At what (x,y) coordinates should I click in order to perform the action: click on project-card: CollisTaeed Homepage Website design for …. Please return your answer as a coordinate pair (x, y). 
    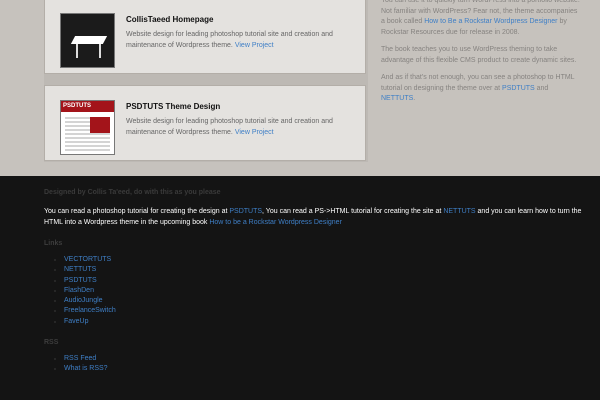
    Looking at the image, I should click on (205, 37).